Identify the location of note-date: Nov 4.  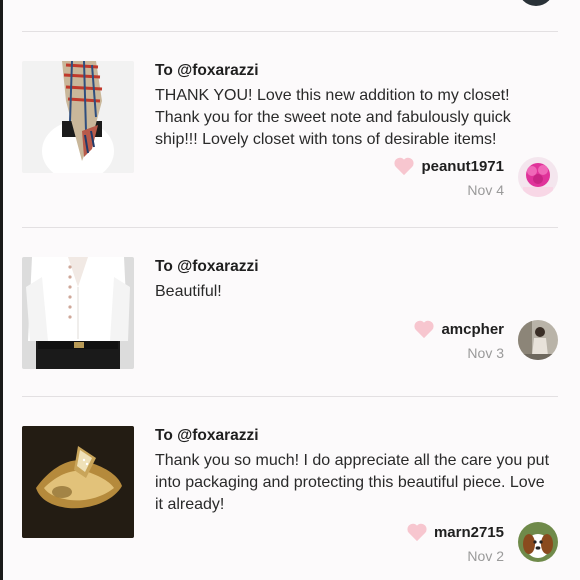
(485, 190).